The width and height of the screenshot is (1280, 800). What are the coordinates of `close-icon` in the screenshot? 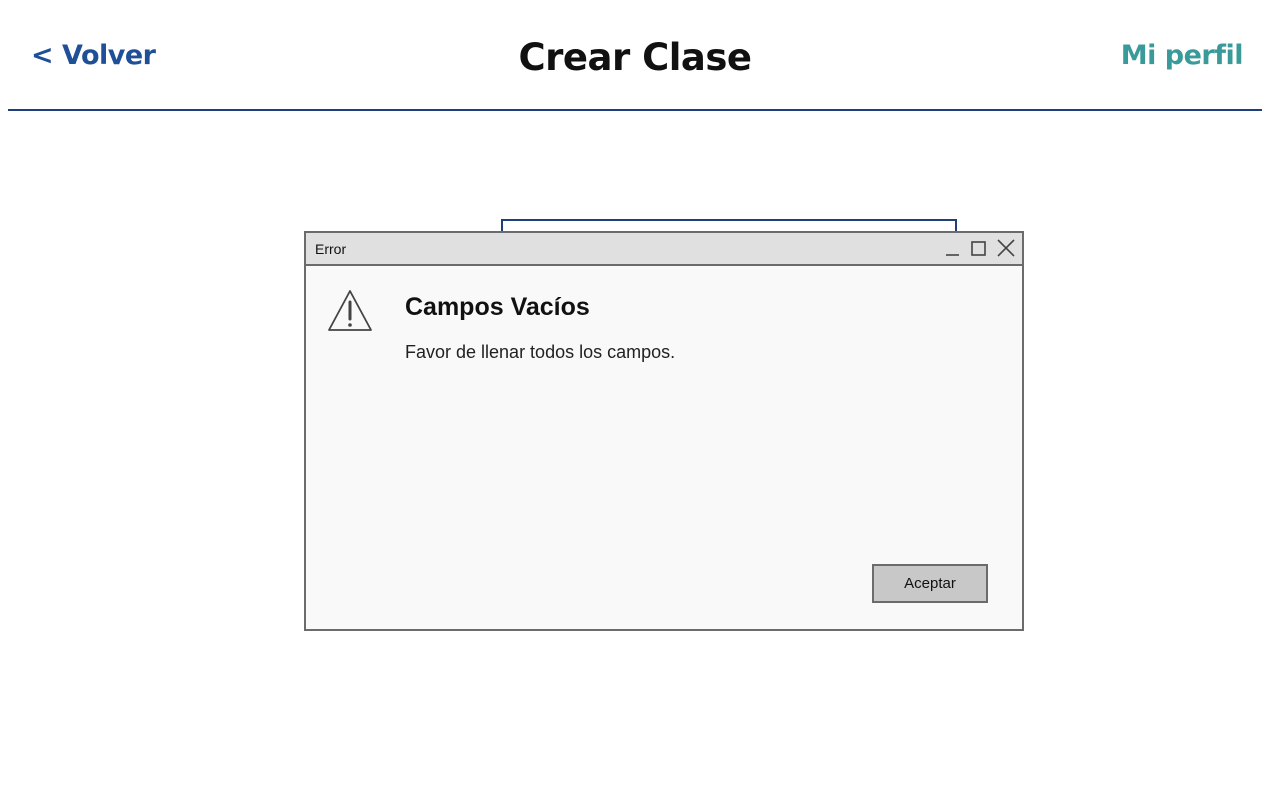 It's located at (1006, 248).